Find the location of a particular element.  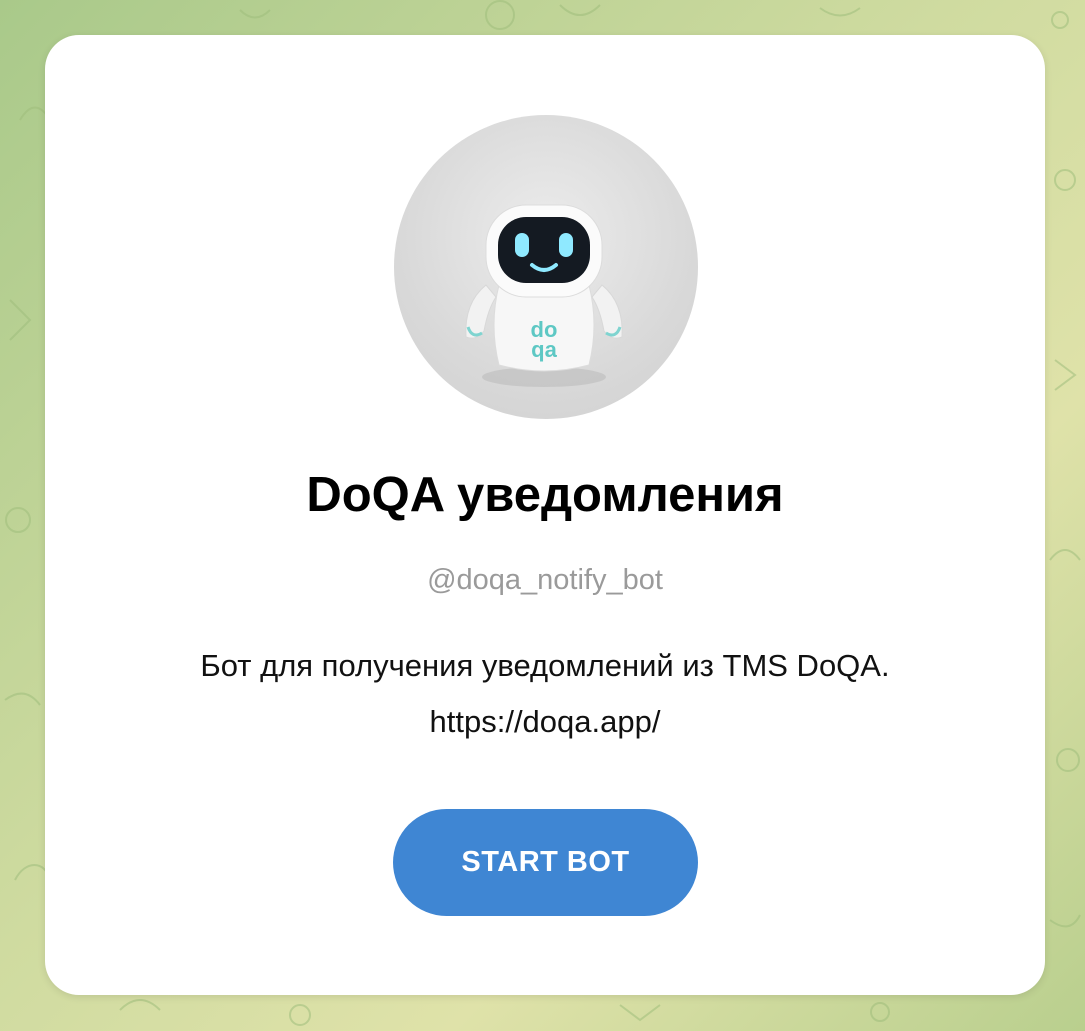

bot-name: DoQA уведомления is located at coordinates (545, 495).